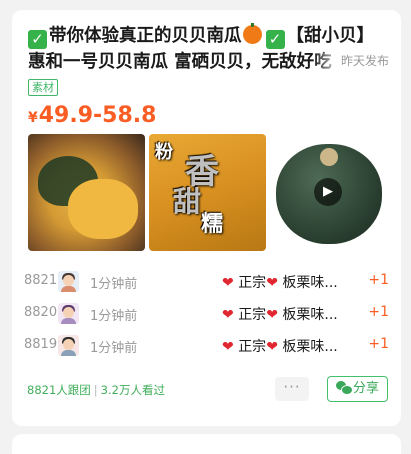  Describe the element at coordinates (41, 280) in the screenshot. I see `order-number: 8821` at that location.